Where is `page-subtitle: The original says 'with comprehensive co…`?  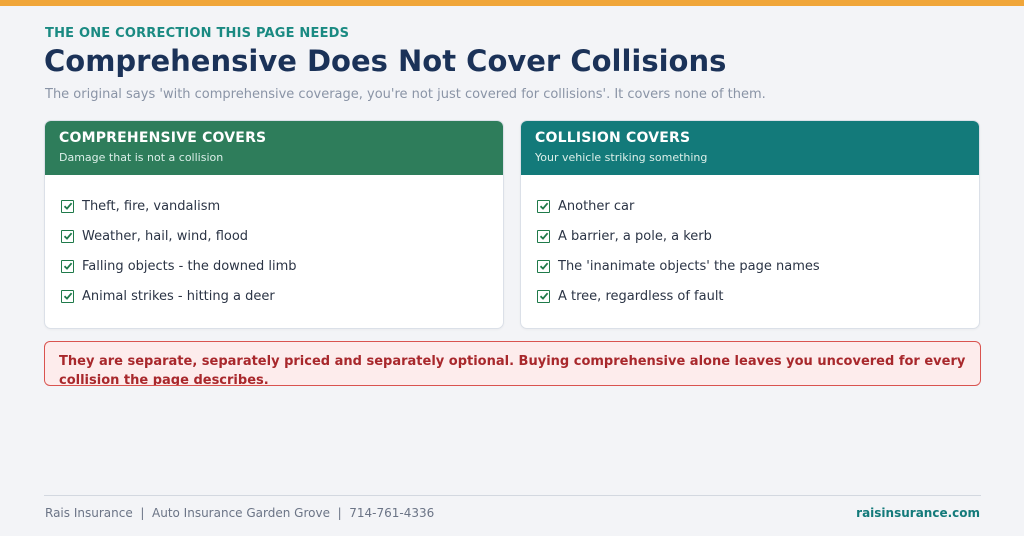
page-subtitle: The original says 'with comprehensive co… is located at coordinates (405, 94).